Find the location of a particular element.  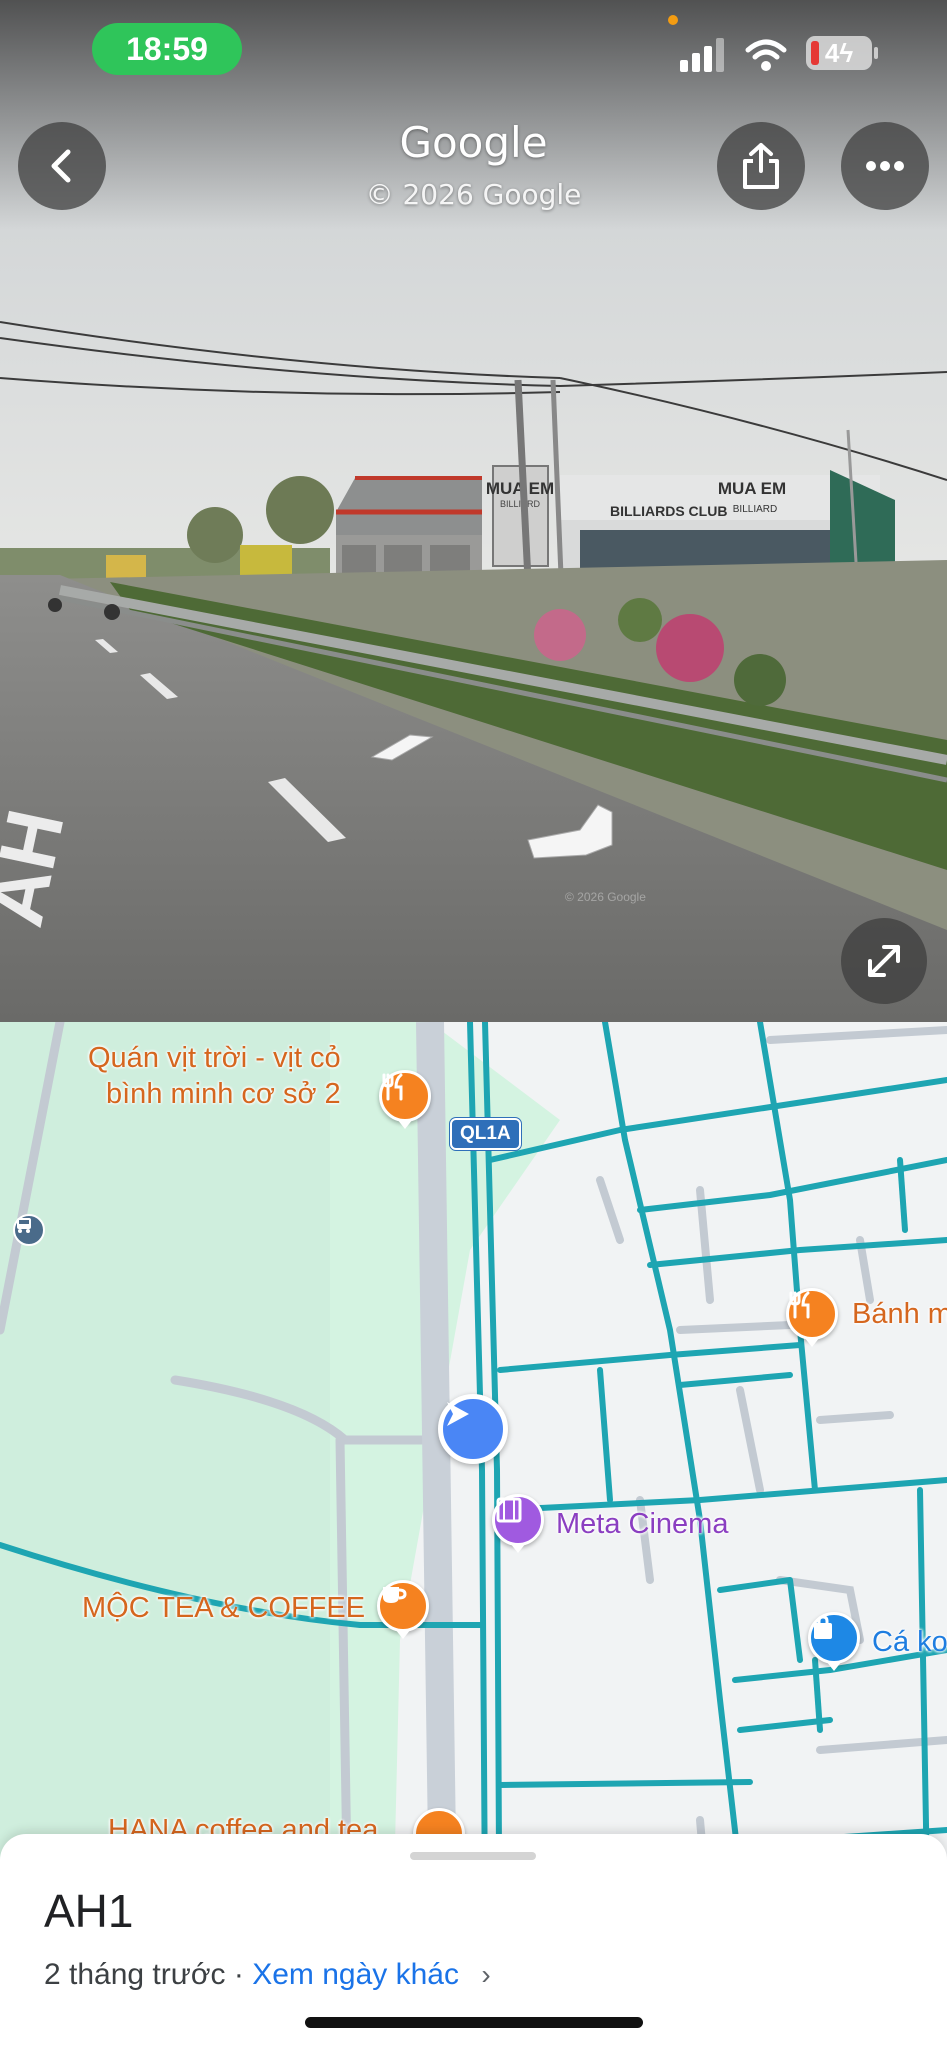

imagery-date-row: 2 tháng trước · Xem ngày khác › is located at coordinates (267, 1975).